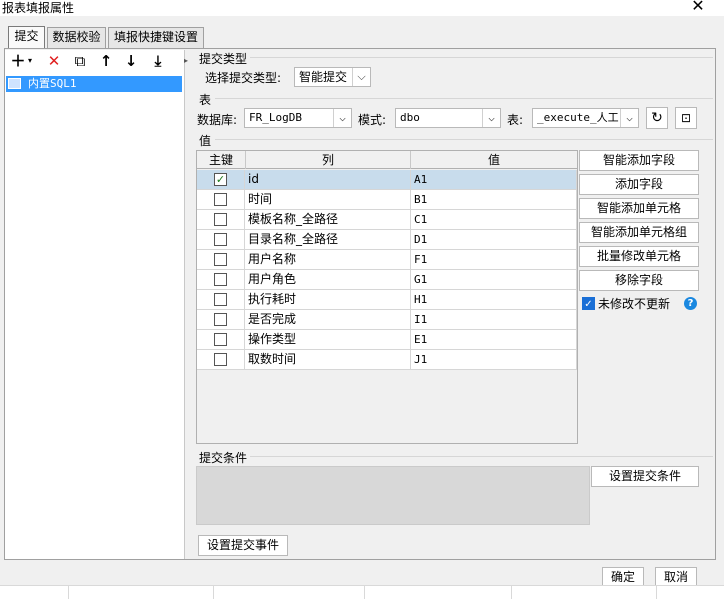  Describe the element at coordinates (54, 61) in the screenshot. I see `delete-icon: ✕` at that location.